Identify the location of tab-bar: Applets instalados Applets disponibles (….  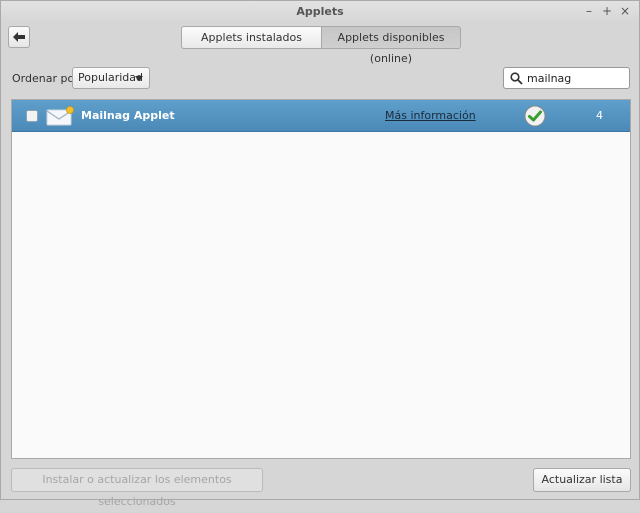
(321, 45).